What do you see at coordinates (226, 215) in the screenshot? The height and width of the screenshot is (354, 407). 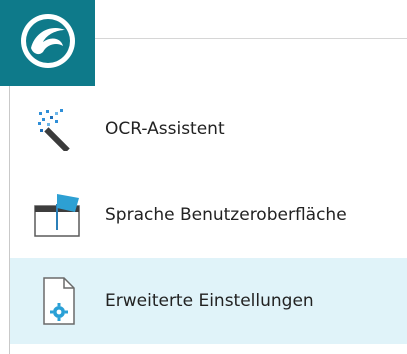 I see `menu-item-label: Sprache Benutzeroberfläche` at bounding box center [226, 215].